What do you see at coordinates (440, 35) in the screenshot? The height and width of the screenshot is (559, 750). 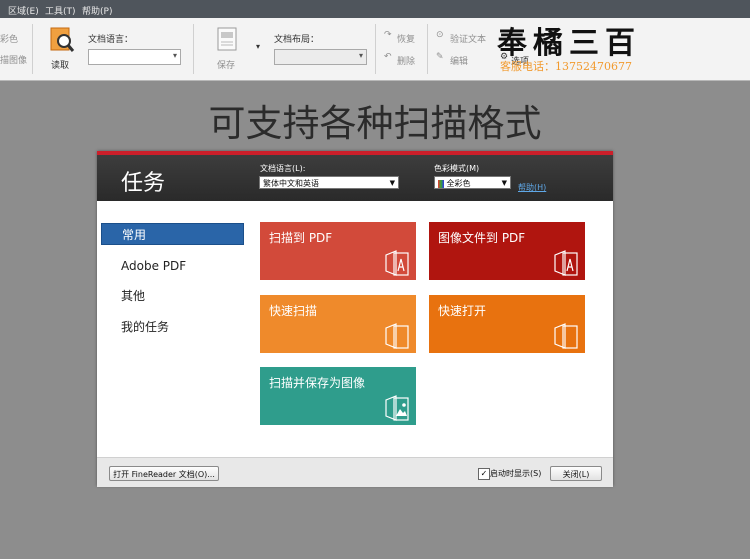 I see `verify-text-icon: ⊙` at bounding box center [440, 35].